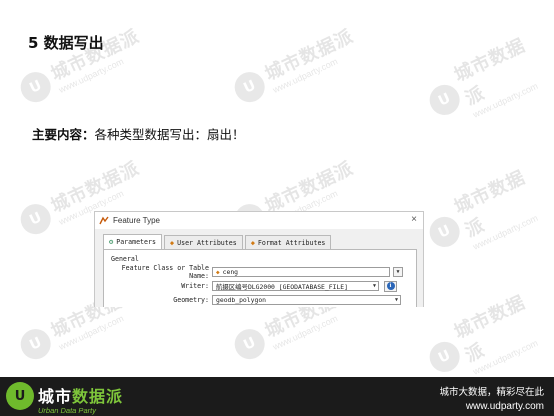 Image resolution: width=554 pixels, height=416 pixels. What do you see at coordinates (414, 219) in the screenshot?
I see `close-icon: ×` at bounding box center [414, 219].